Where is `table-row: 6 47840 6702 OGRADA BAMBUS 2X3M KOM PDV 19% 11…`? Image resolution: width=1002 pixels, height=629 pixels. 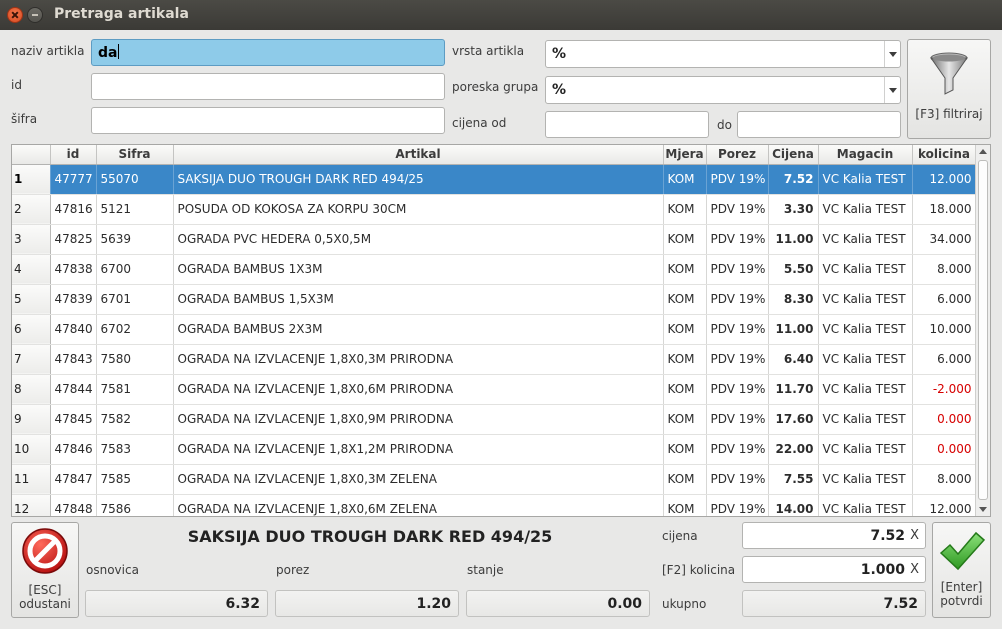 table-row: 6 47840 6702 OGRADA BAMBUS 2X3M KOM PDV 19% 11… is located at coordinates (494, 329).